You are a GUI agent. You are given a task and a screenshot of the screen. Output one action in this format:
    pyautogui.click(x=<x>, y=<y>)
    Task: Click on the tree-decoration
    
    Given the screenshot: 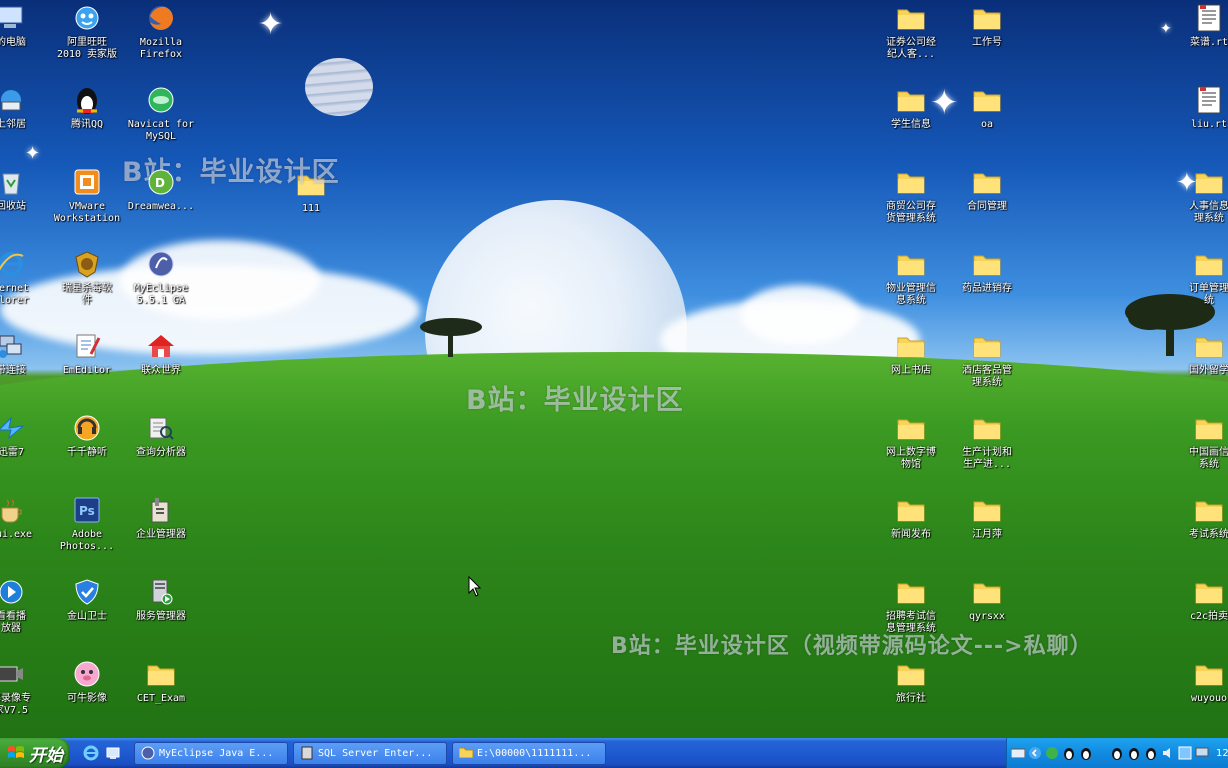 What is the action you would take?
    pyautogui.click(x=451, y=337)
    